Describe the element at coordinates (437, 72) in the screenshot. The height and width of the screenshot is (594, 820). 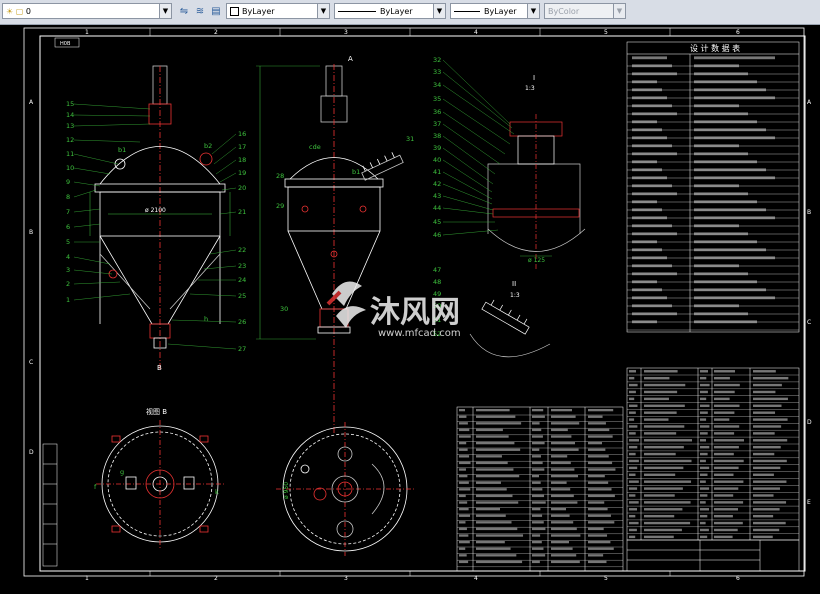
I see `part-number: 33` at that location.